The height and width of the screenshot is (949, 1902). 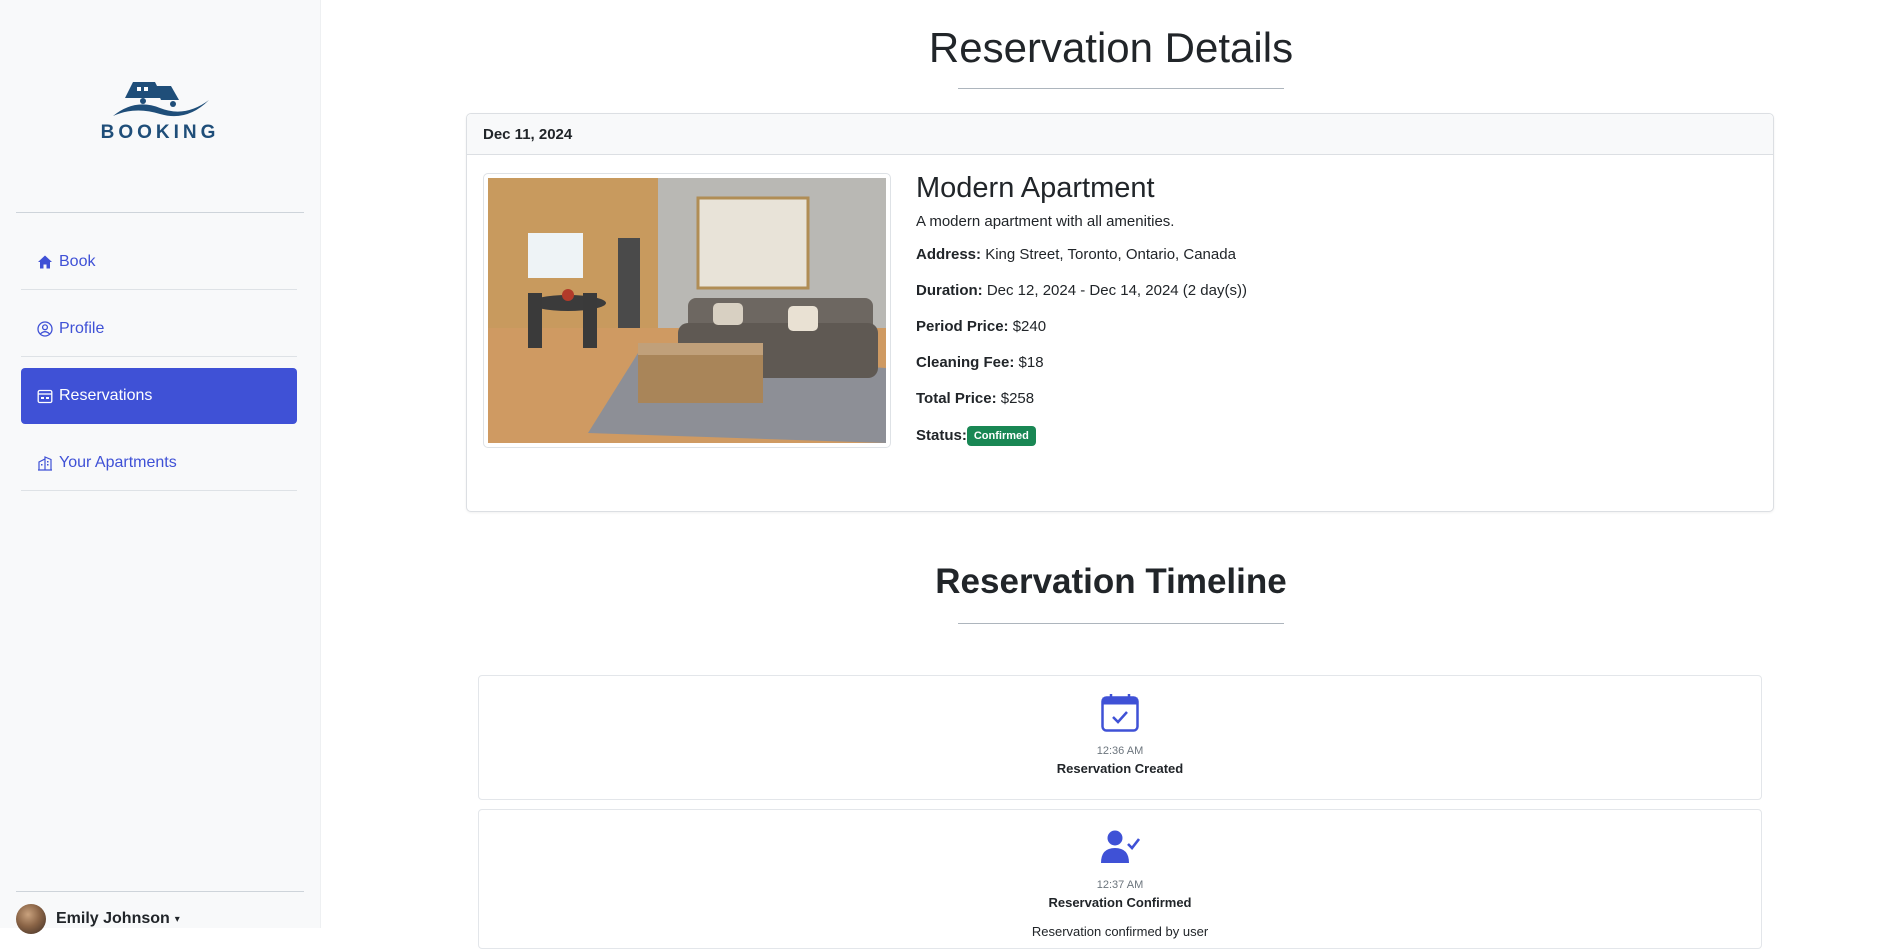 What do you see at coordinates (1001, 436) in the screenshot?
I see `status-badge: Confirmed` at bounding box center [1001, 436].